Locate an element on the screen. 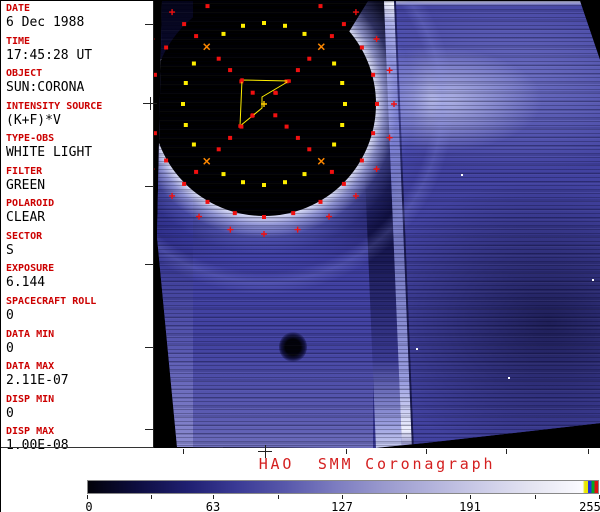  meta-label: OBJECT is located at coordinates (24, 74).